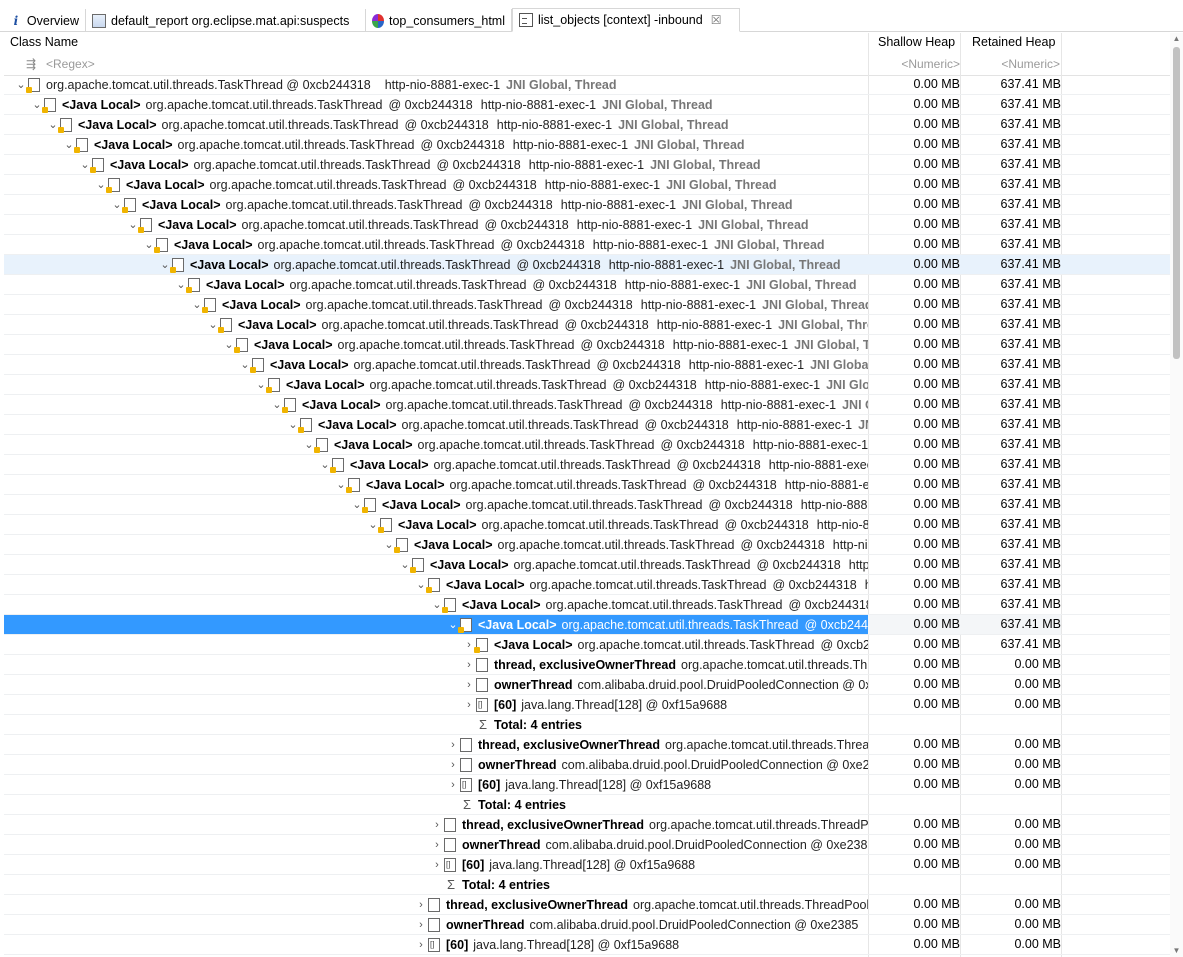 The width and height of the screenshot is (1183, 957). What do you see at coordinates (436, 704) in the screenshot?
I see `class-name-cell: › [60] java.lang.Thread[128] @ 0xf15a9688` at bounding box center [436, 704].